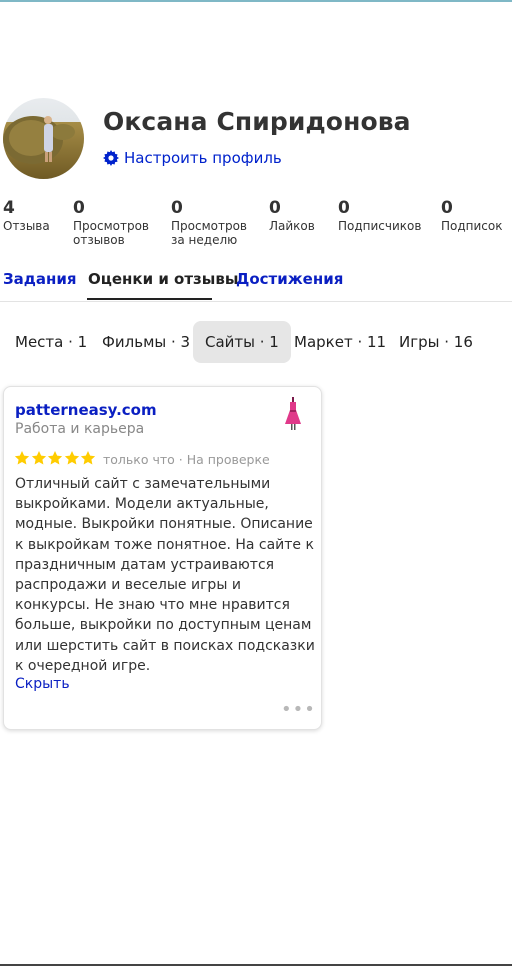  I want to click on stat-label: Подписчиков, so click(380, 226).